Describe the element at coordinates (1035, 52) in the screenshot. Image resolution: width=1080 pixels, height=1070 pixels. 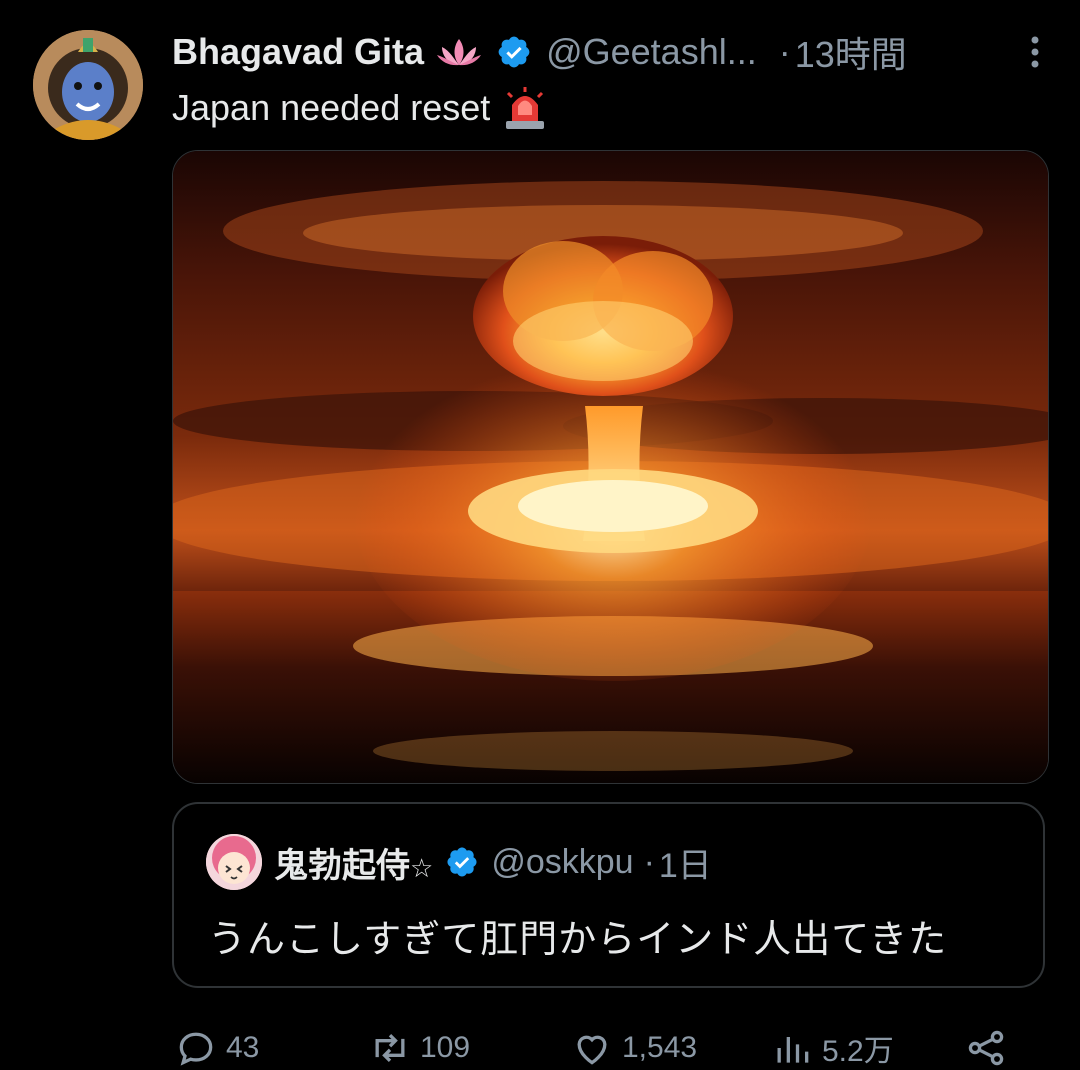
I see `more-options-icon` at that location.